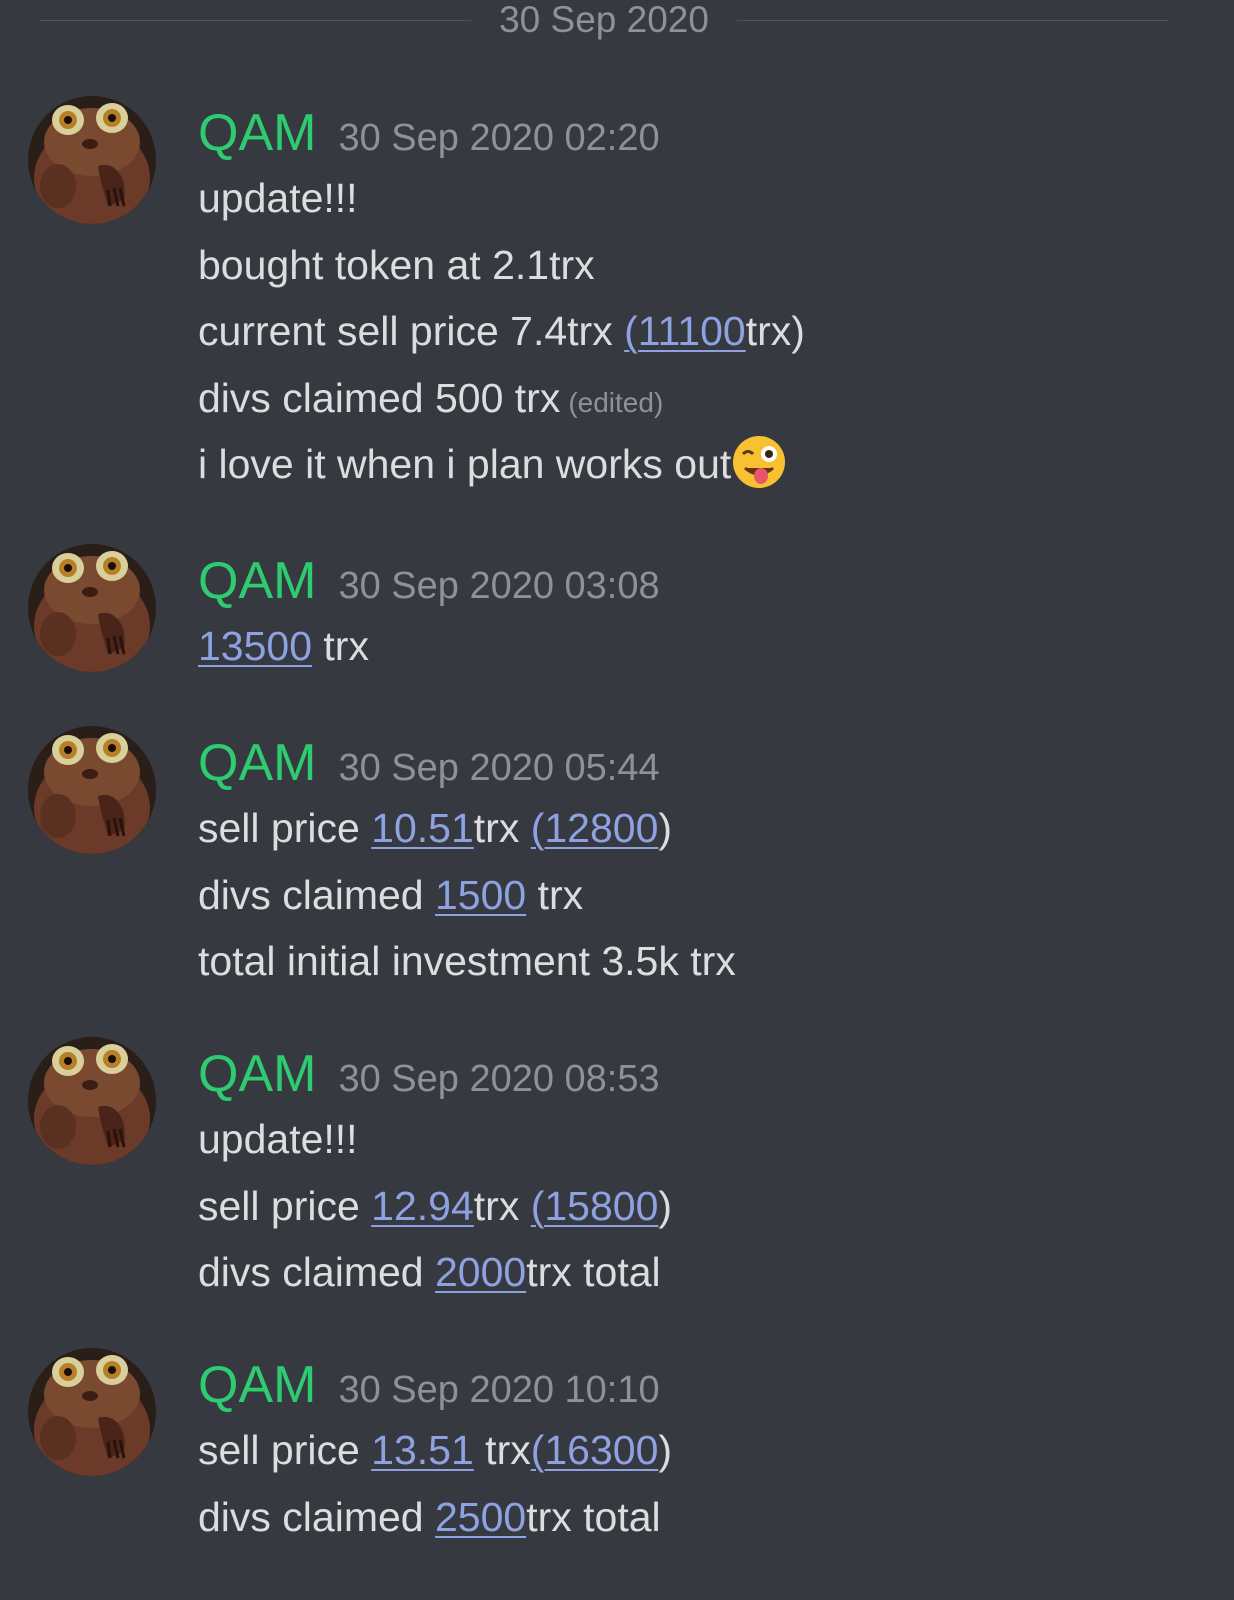 This screenshot has height=1600, width=1234. I want to click on timestamp: 30 Sep 2020 05:44, so click(499, 768).